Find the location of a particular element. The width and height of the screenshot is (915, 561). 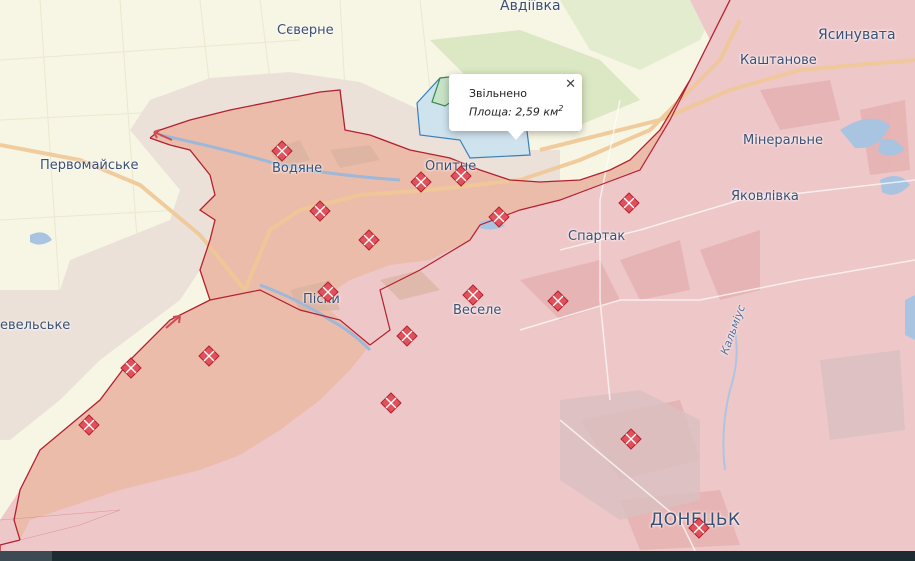

popup-area-label: Площа: 2,59 км is located at coordinates (514, 112).